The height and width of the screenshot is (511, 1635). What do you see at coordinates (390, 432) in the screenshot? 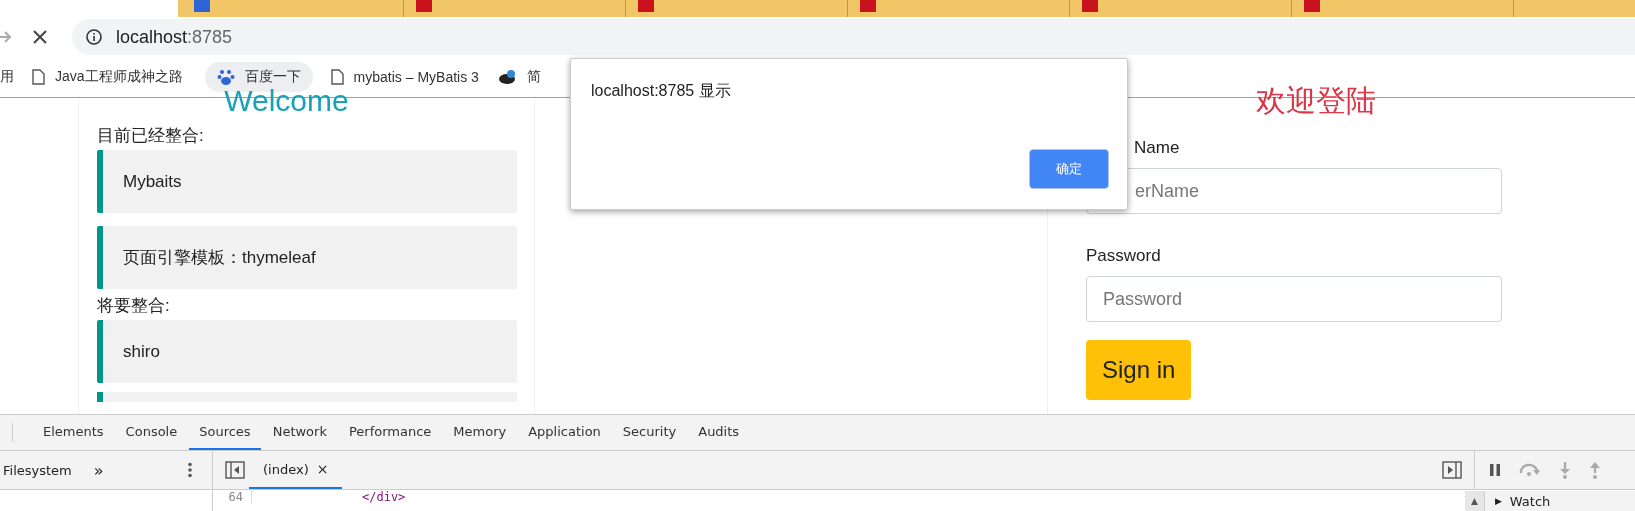
I see `devtools-tab: Performance` at bounding box center [390, 432].